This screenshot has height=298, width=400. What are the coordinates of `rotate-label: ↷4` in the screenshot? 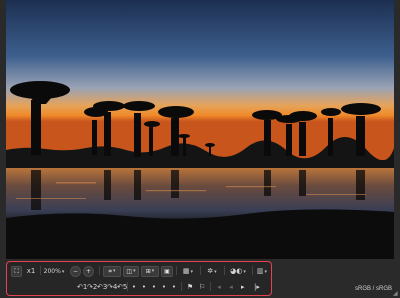 It's located at (112, 287).